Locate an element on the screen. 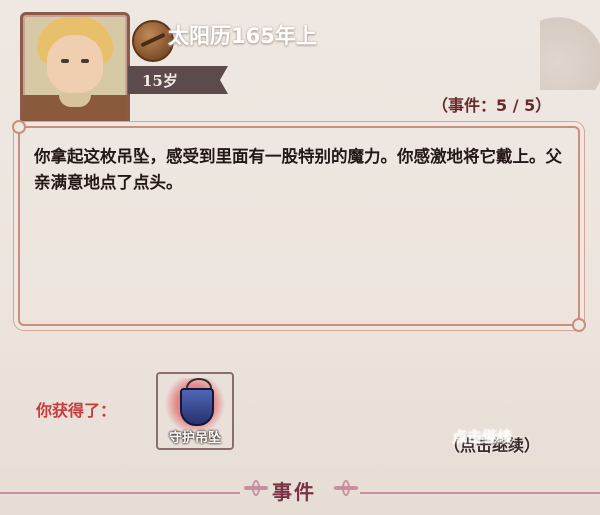 The width and height of the screenshot is (600, 515). continue-button: （点击继续） 点击继续 is located at coordinates (492, 442).